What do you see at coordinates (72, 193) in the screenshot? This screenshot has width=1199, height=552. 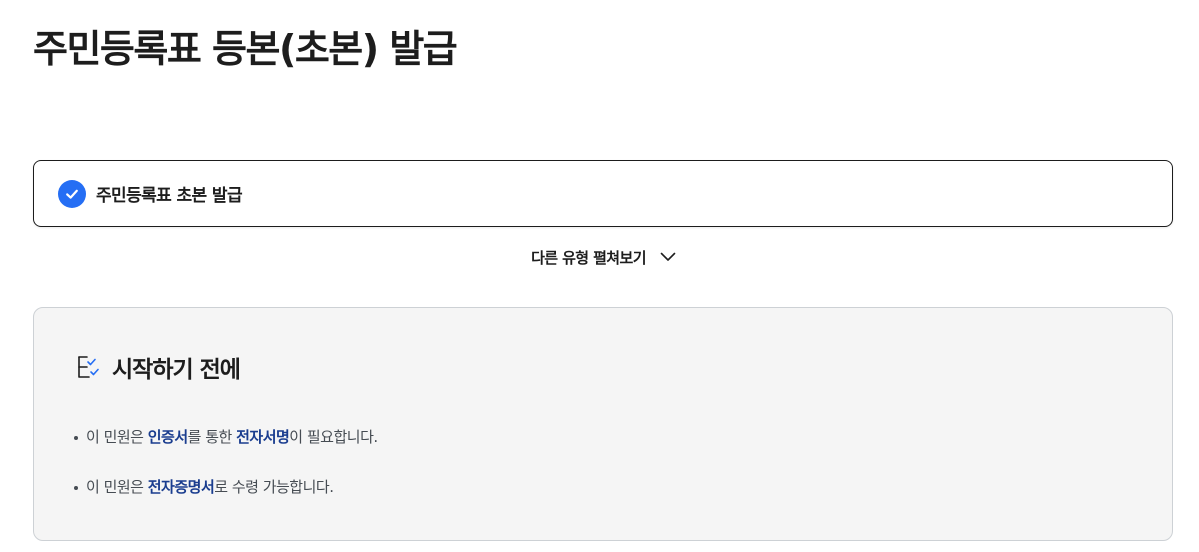 I see `check-circle-icon` at bounding box center [72, 193].